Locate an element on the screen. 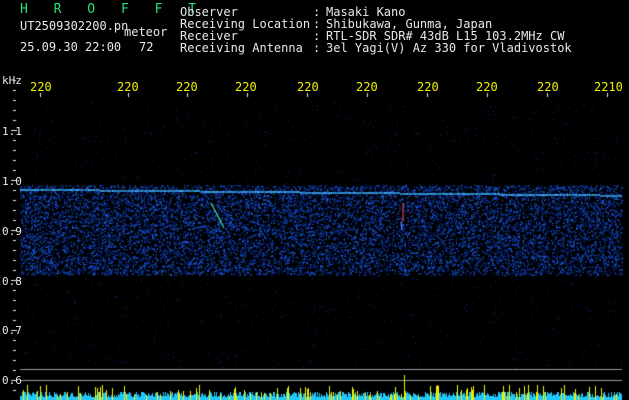 This screenshot has width=629, height=400. y-tick-label: 0.9 is located at coordinates (12, 231).